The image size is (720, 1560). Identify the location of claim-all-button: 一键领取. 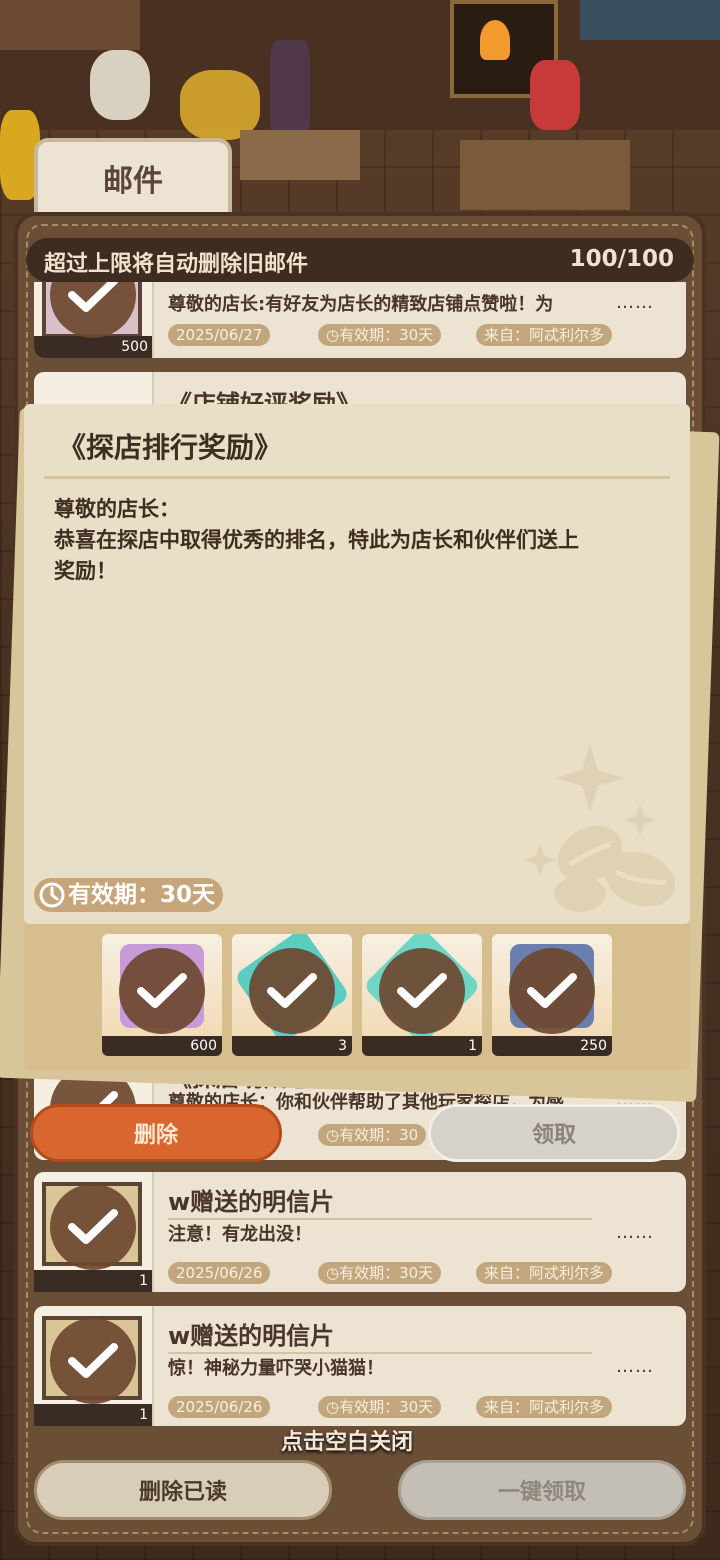
(542, 1490).